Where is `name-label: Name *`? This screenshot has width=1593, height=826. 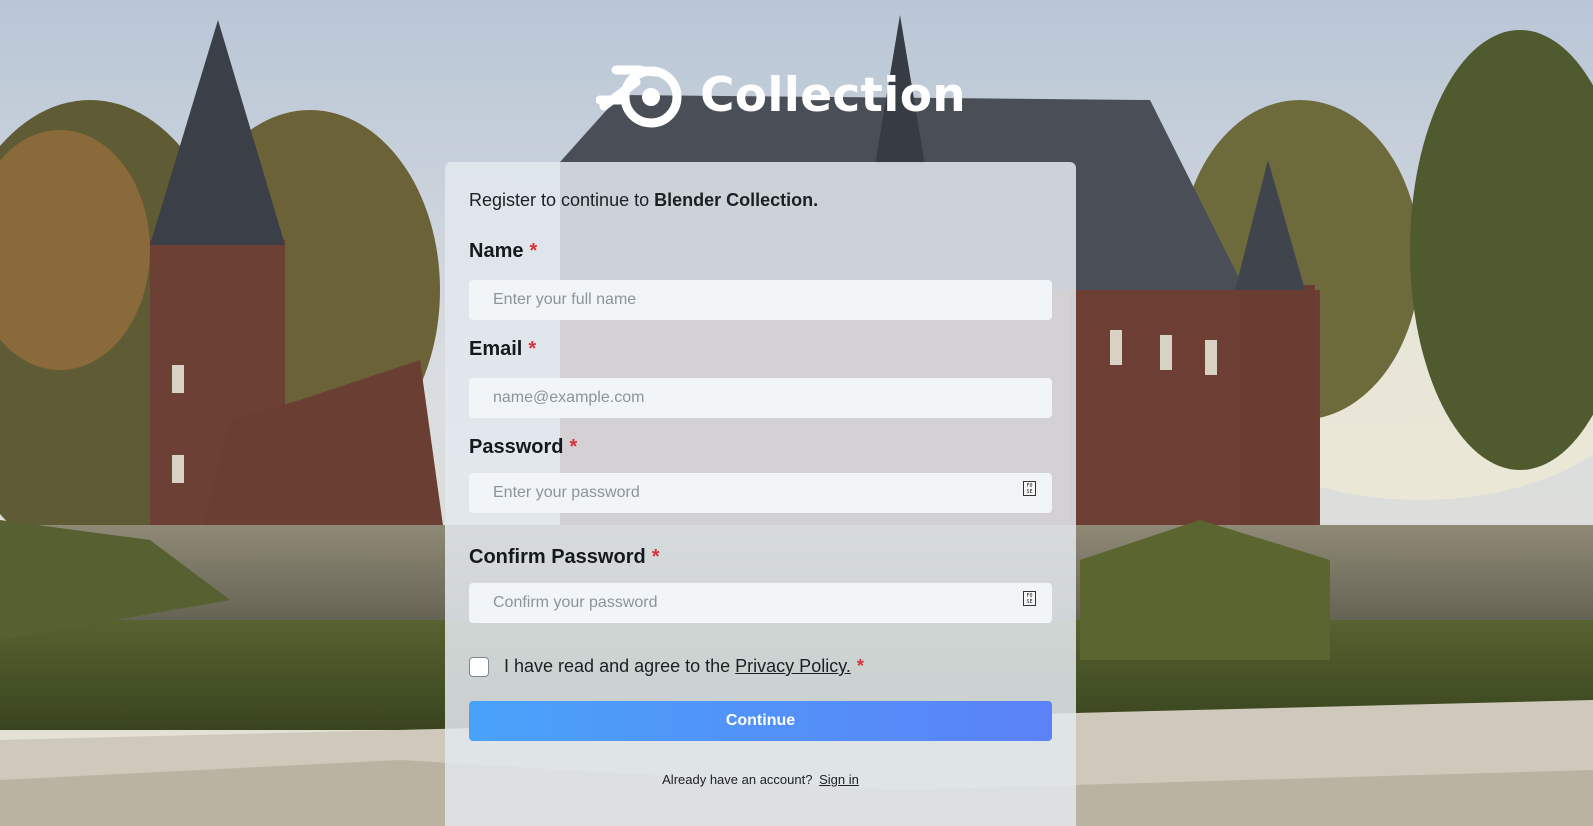 name-label: Name * is located at coordinates (503, 251).